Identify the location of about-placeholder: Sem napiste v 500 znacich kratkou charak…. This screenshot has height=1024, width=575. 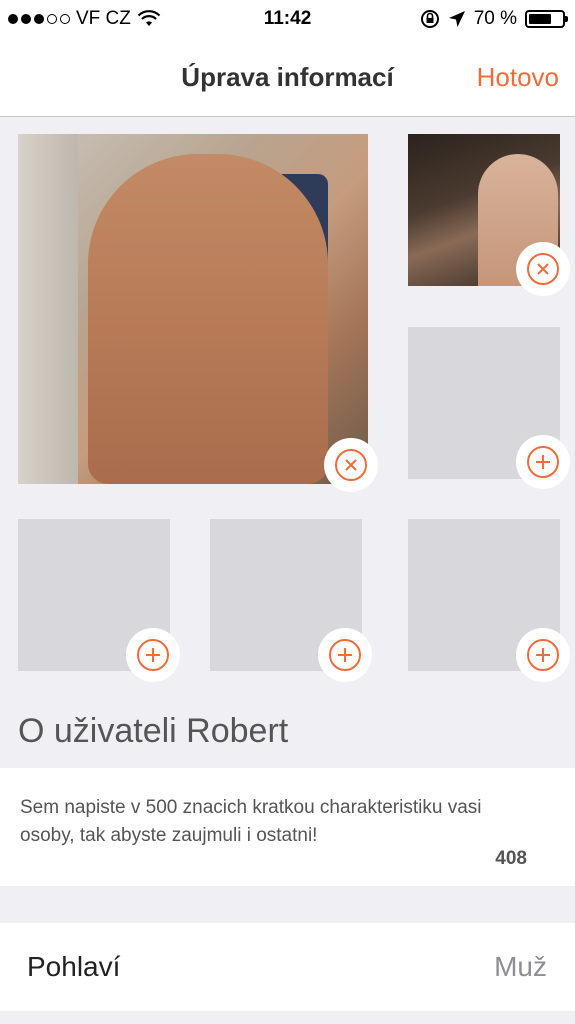
(251, 821).